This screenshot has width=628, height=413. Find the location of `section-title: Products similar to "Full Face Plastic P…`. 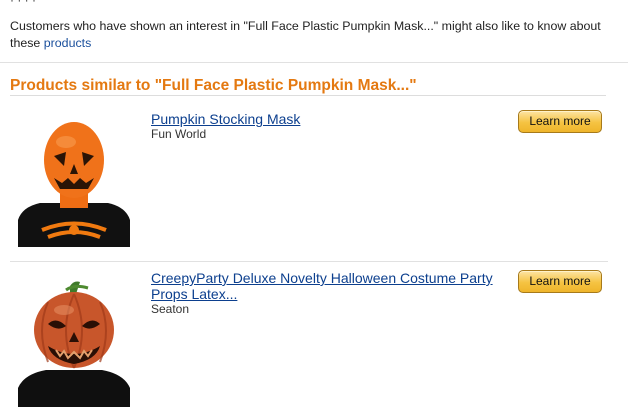

section-title: Products similar to "Full Face Plastic P… is located at coordinates (213, 85).